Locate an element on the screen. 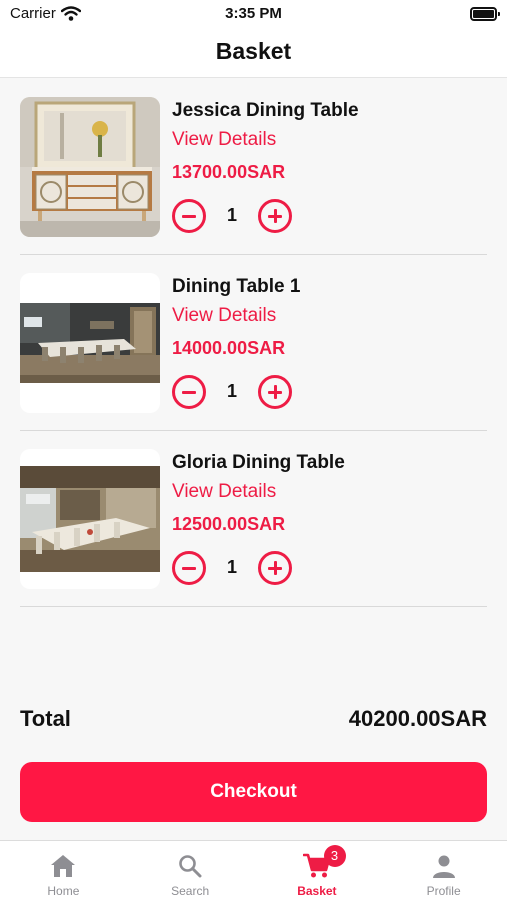  tab-home: Home is located at coordinates (63, 870).